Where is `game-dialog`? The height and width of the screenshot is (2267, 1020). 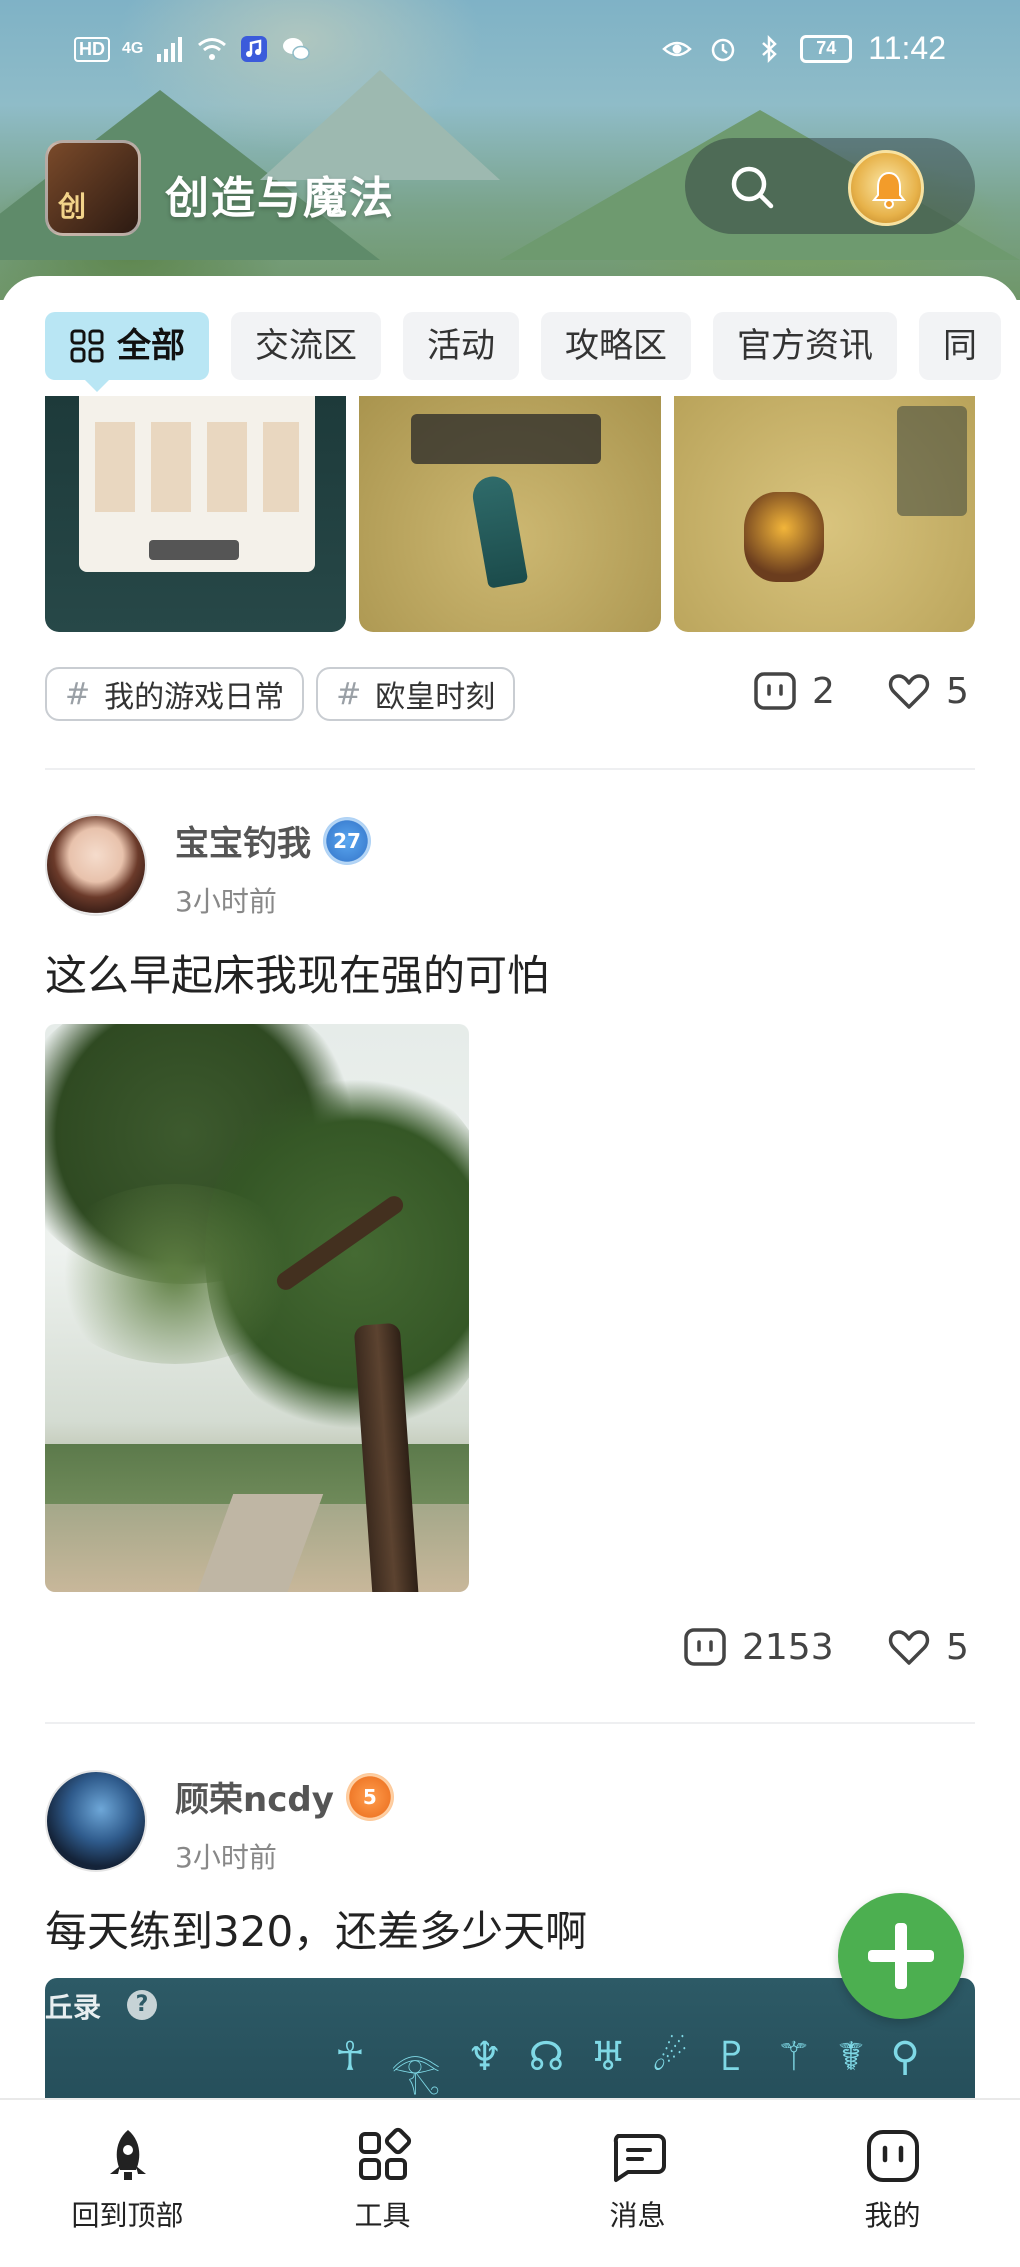 game-dialog is located at coordinates (506, 439).